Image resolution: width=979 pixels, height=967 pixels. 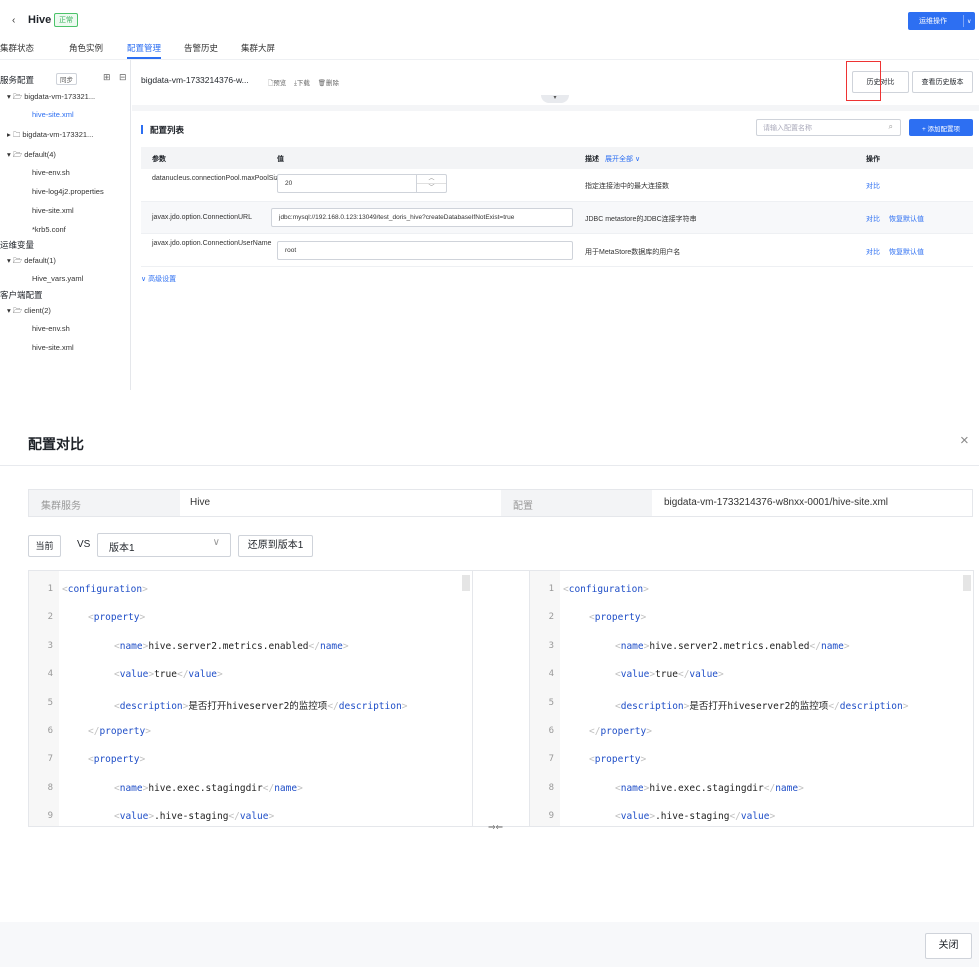 What do you see at coordinates (250, 674) in the screenshot?
I see `code-line: 4 <value>true</value>` at bounding box center [250, 674].